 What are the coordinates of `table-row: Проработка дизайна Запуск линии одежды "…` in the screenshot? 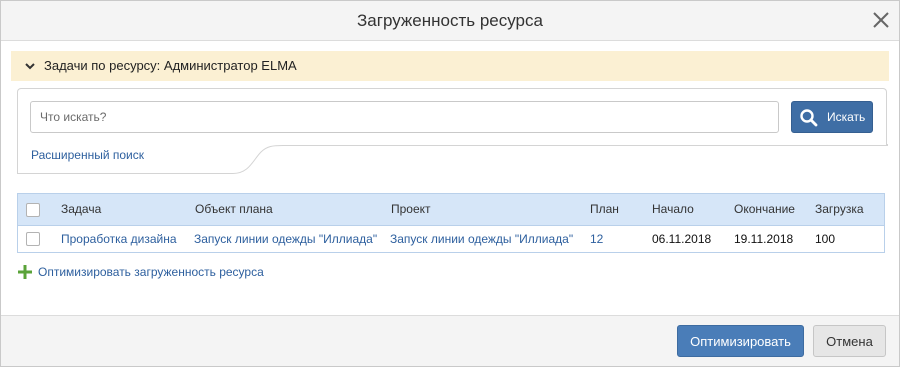 It's located at (451, 239).